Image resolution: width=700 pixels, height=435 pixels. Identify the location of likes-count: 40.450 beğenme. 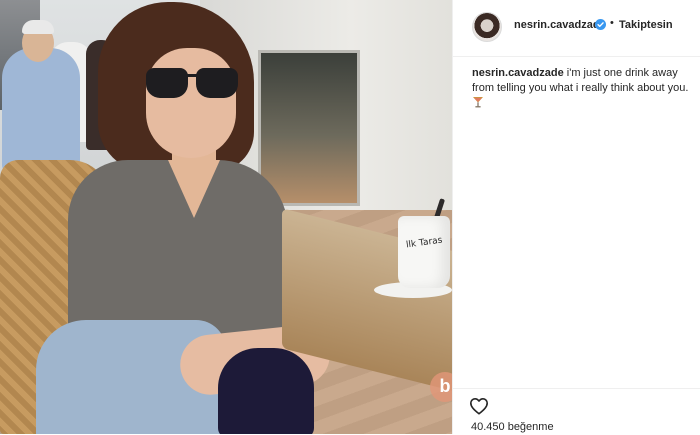
(512, 427).